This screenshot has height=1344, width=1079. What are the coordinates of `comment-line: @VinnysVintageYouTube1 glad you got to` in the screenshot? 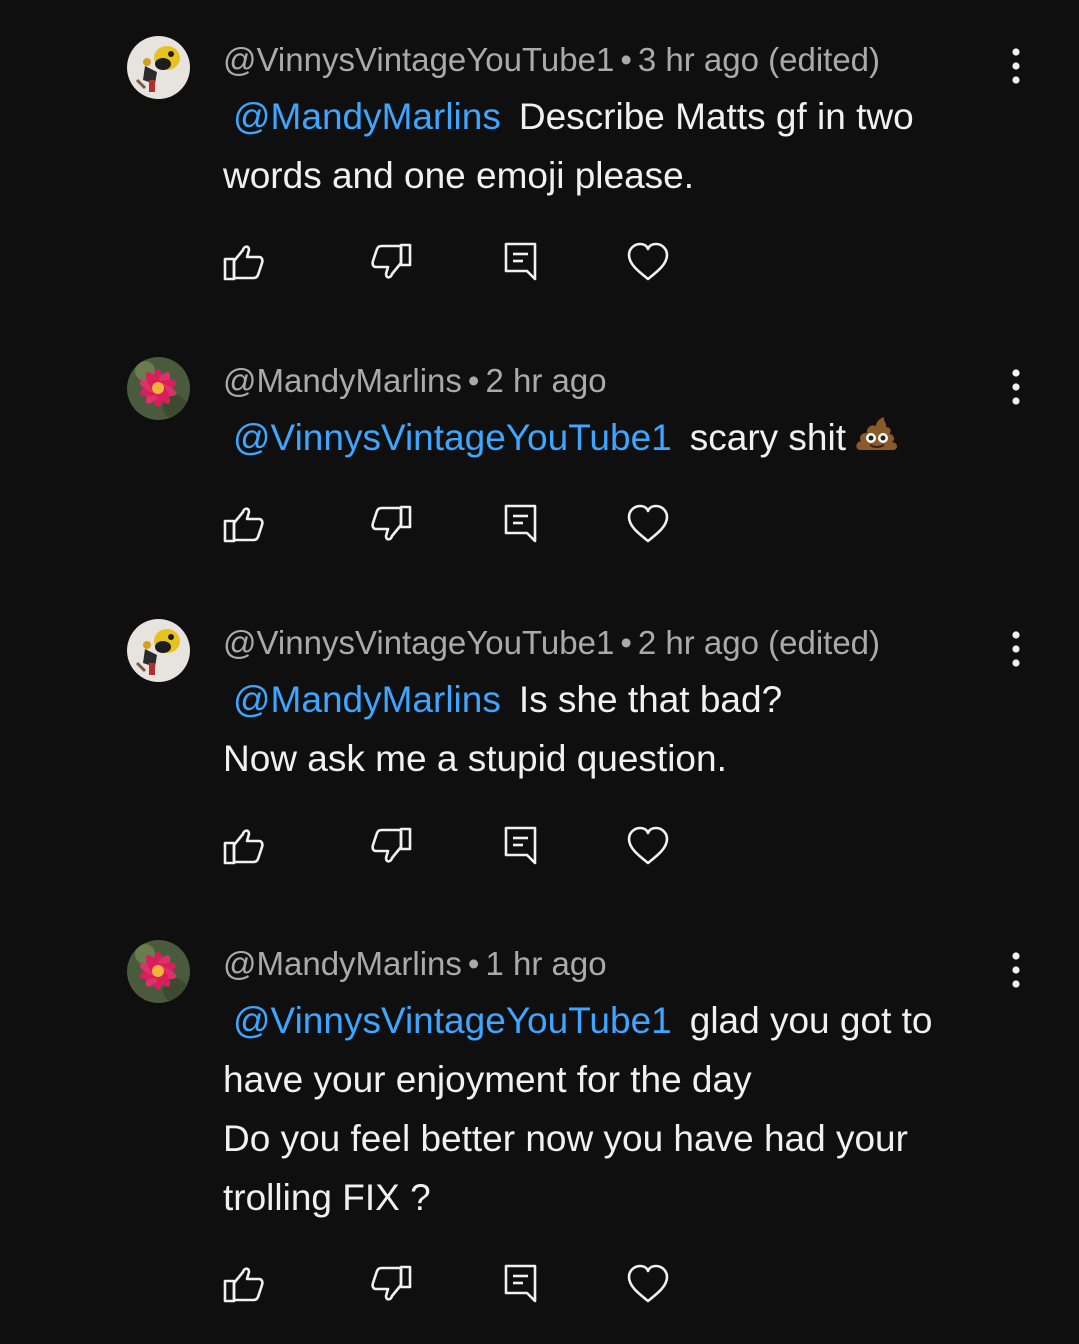 It's located at (623, 1020).